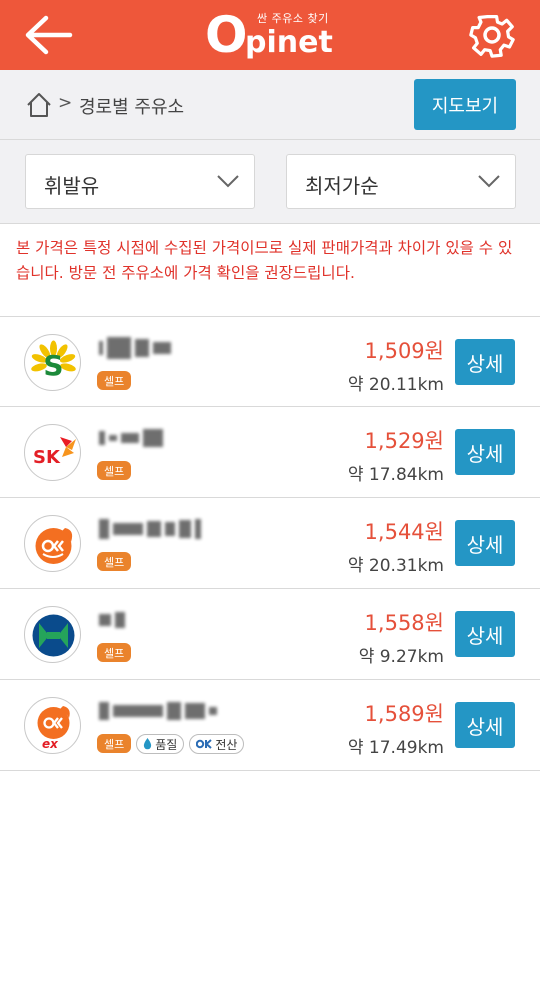 This screenshot has height=1003, width=540. What do you see at coordinates (226, 744) in the screenshot?
I see `ok-system-tag-label: 전산` at bounding box center [226, 744].